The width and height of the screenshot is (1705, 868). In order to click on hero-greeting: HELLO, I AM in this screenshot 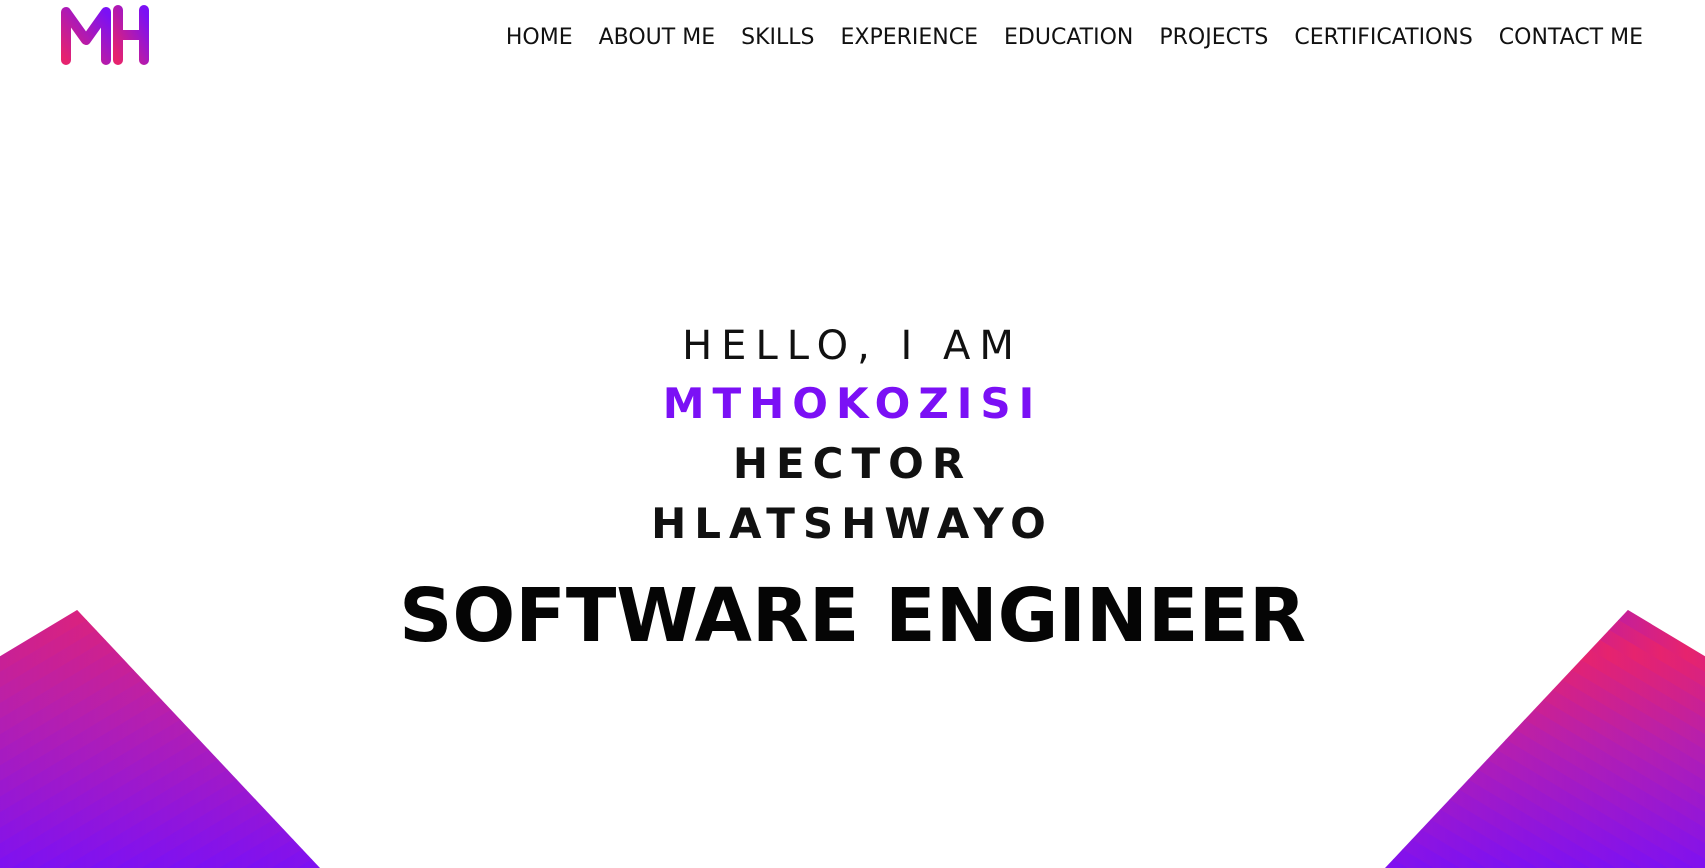, I will do `click(852, 346)`.